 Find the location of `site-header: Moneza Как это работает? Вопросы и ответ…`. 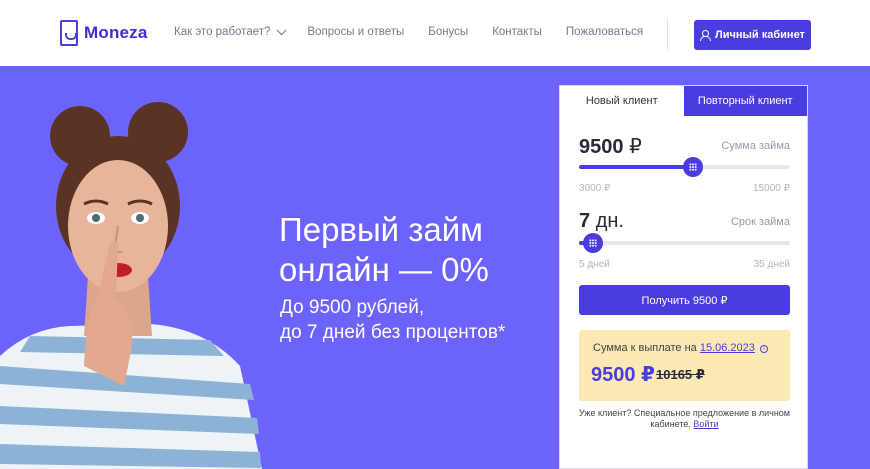

site-header: Moneza Как это работает? Вопросы и ответ… is located at coordinates (435, 33).